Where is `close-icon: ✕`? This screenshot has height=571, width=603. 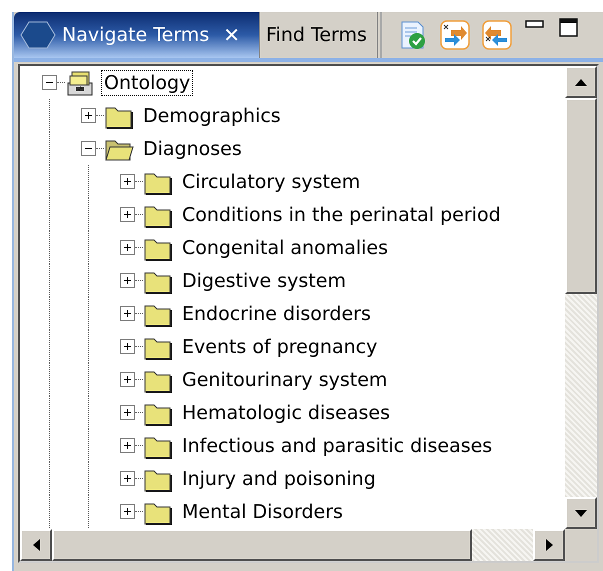 close-icon: ✕ is located at coordinates (231, 35).